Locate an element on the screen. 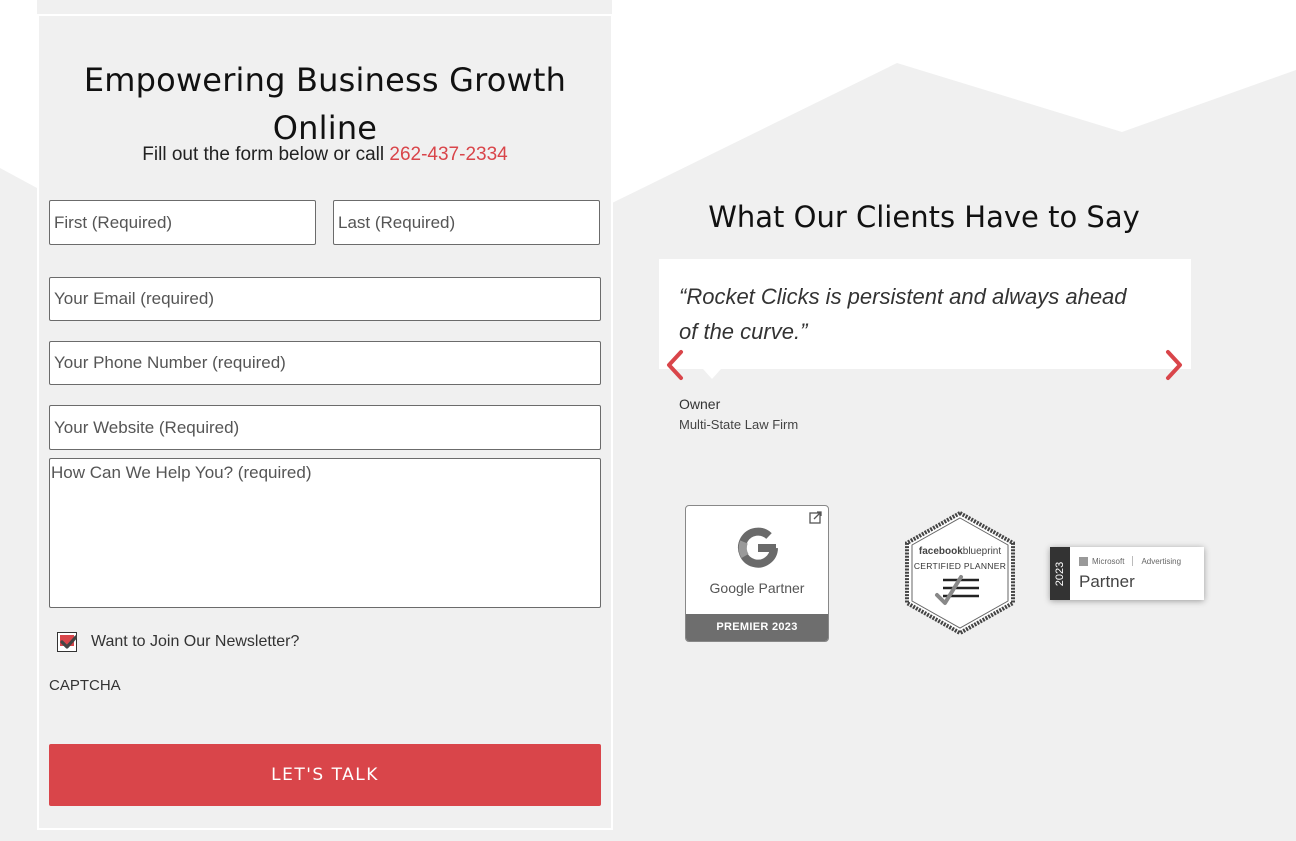 This screenshot has height=841, width=1296. microsoft-logo-icon is located at coordinates (1083, 561).